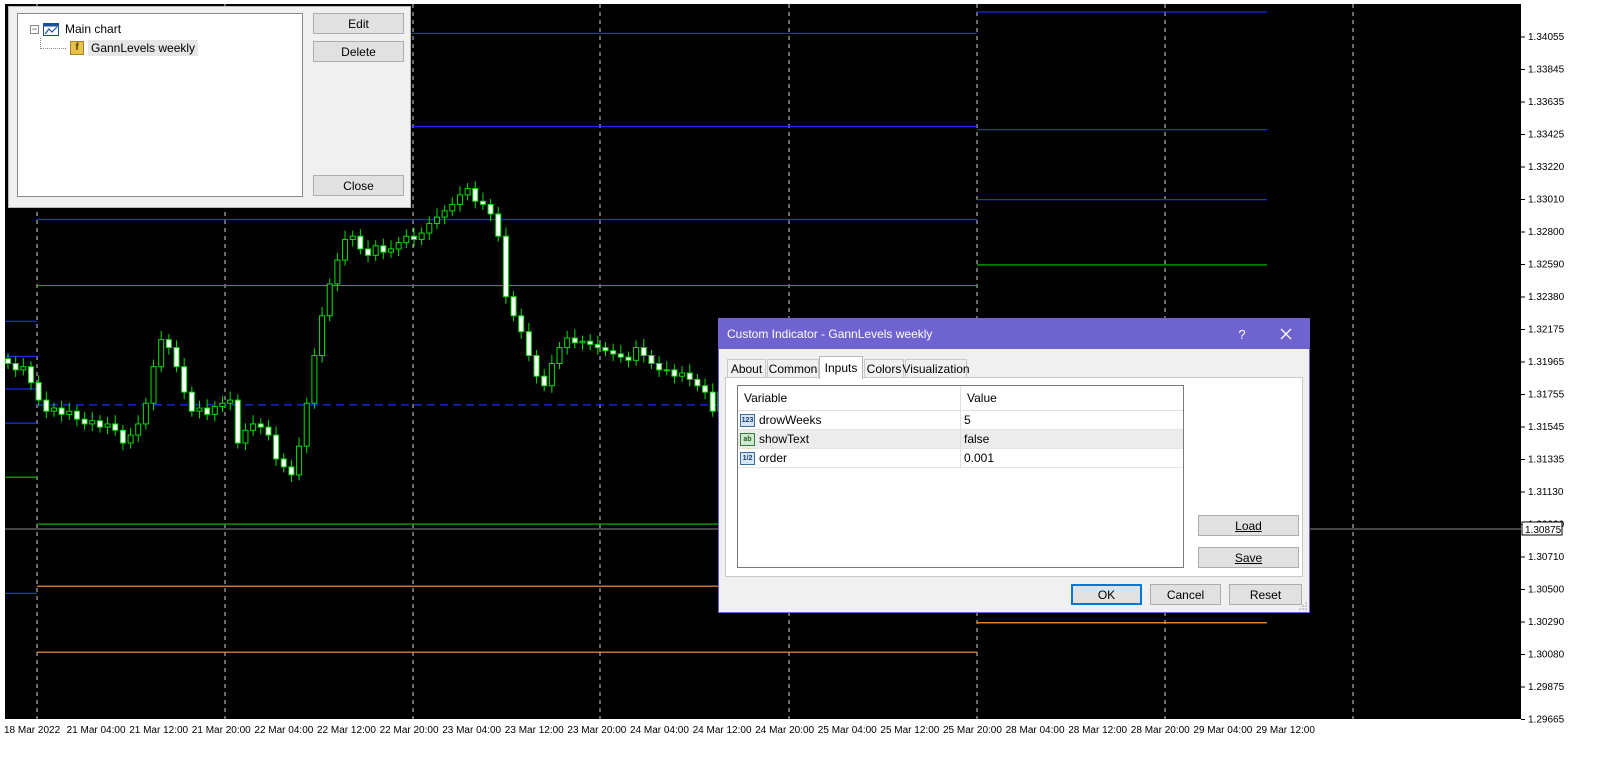 This screenshot has height=757, width=1600. Describe the element at coordinates (1546, 37) in the screenshot. I see `price-axis-label: 1.34055` at that location.